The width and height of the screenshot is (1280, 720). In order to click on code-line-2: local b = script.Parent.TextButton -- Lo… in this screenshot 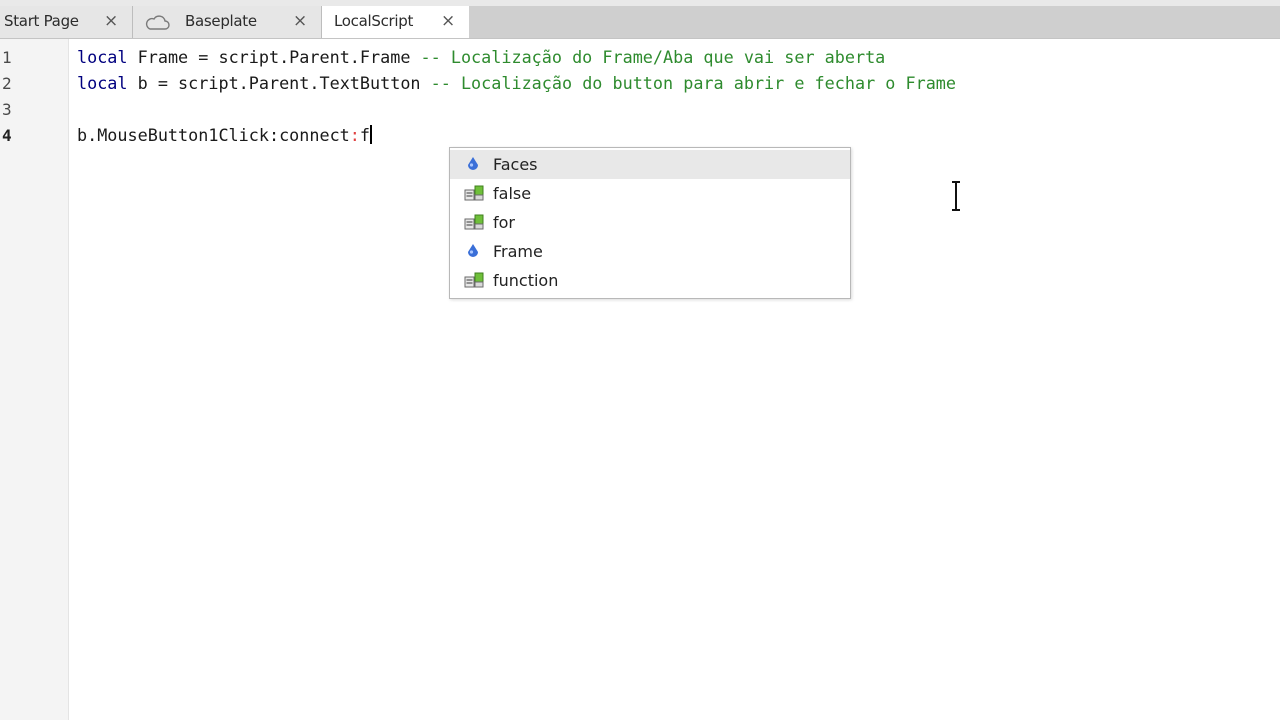, I will do `click(516, 83)`.